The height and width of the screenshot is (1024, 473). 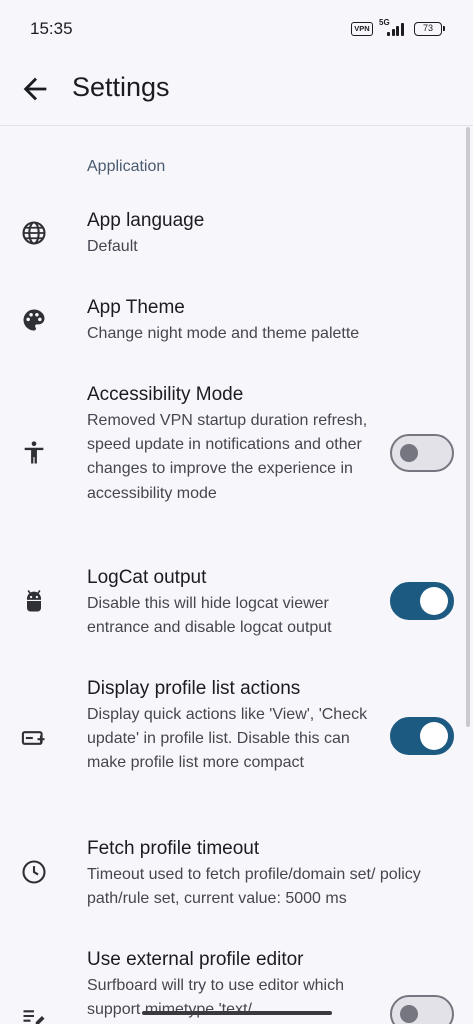 I want to click on setting-app-language: App language Default, so click(x=233, y=240).